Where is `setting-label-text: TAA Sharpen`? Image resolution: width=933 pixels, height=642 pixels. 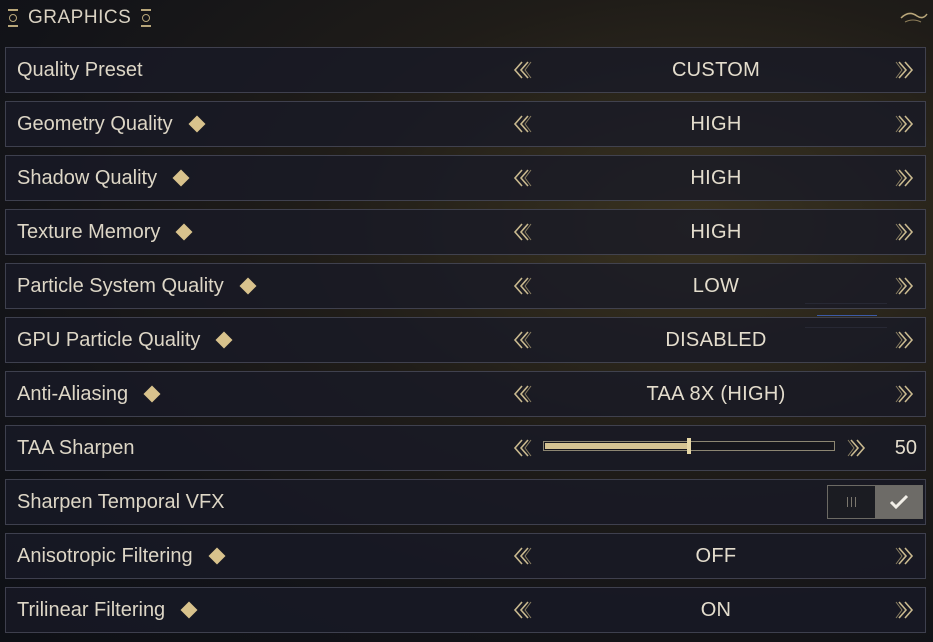 setting-label-text: TAA Sharpen is located at coordinates (76, 447).